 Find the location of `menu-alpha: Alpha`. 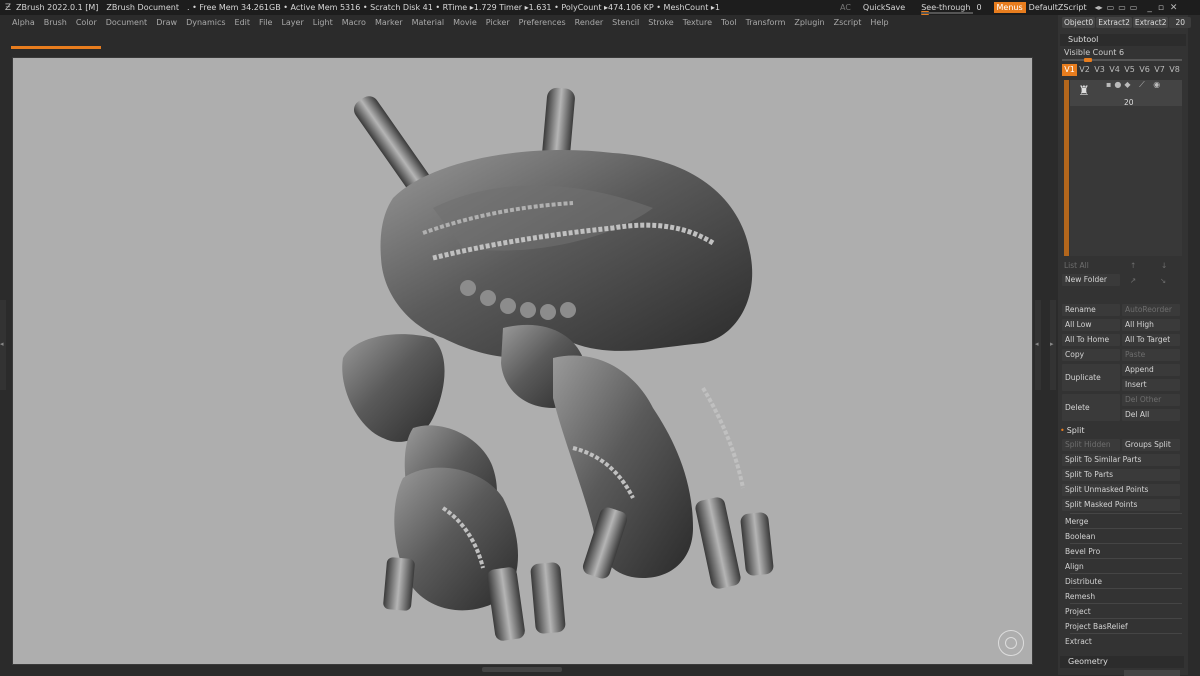

menu-alpha: Alpha is located at coordinates (23, 22).